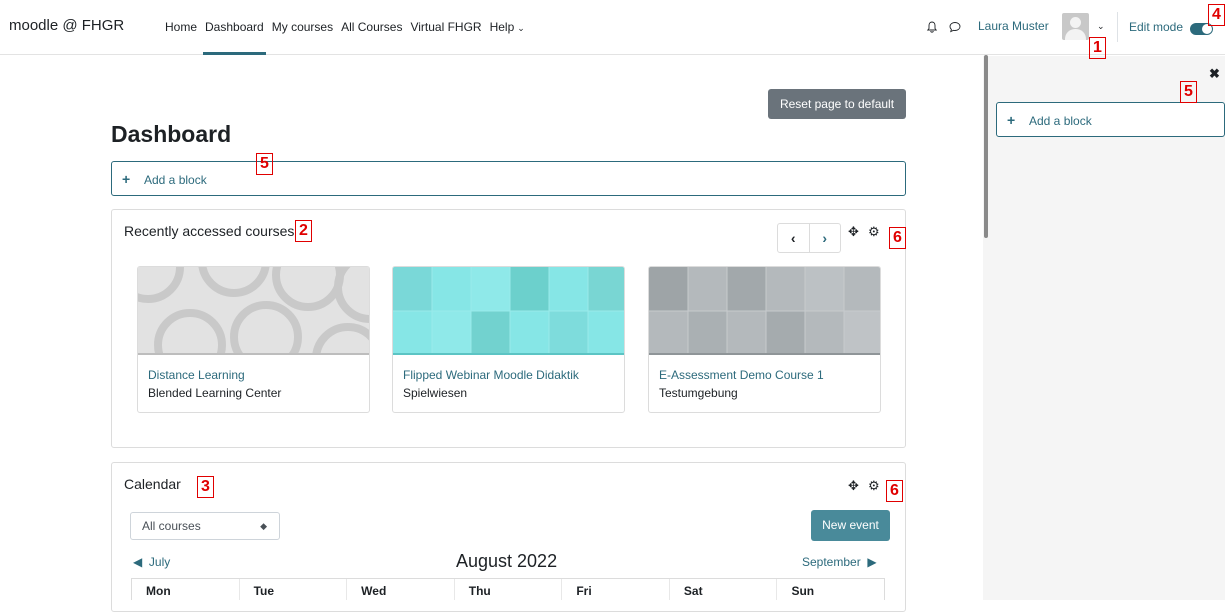 Image resolution: width=1225 pixels, height=612 pixels. I want to click on weekday-label: Thu, so click(507, 589).